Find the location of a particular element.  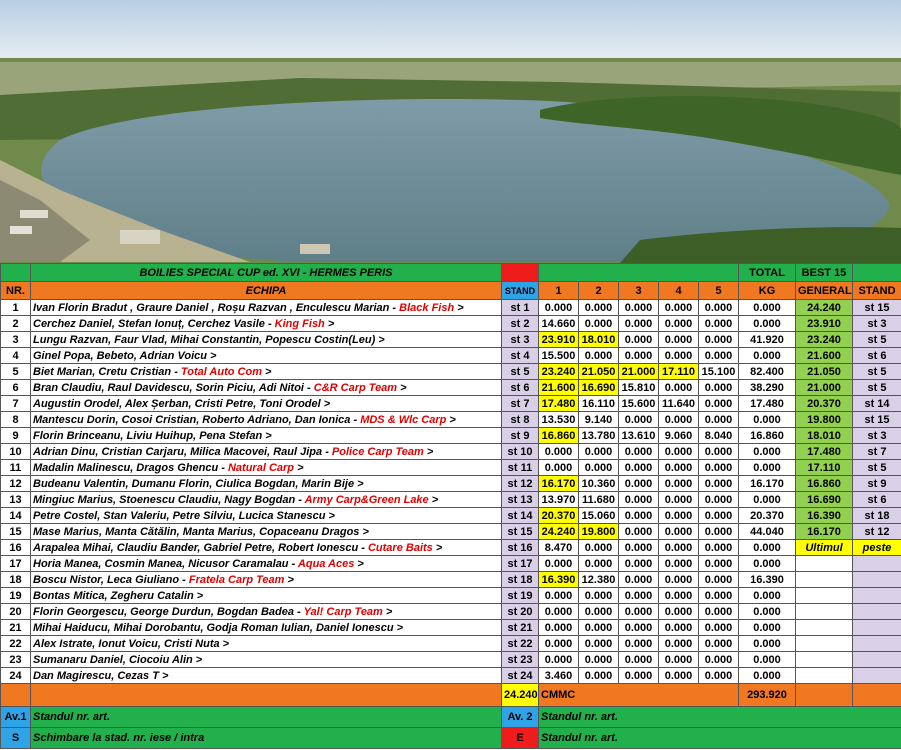

stand-cell: st 4 is located at coordinates (520, 355).